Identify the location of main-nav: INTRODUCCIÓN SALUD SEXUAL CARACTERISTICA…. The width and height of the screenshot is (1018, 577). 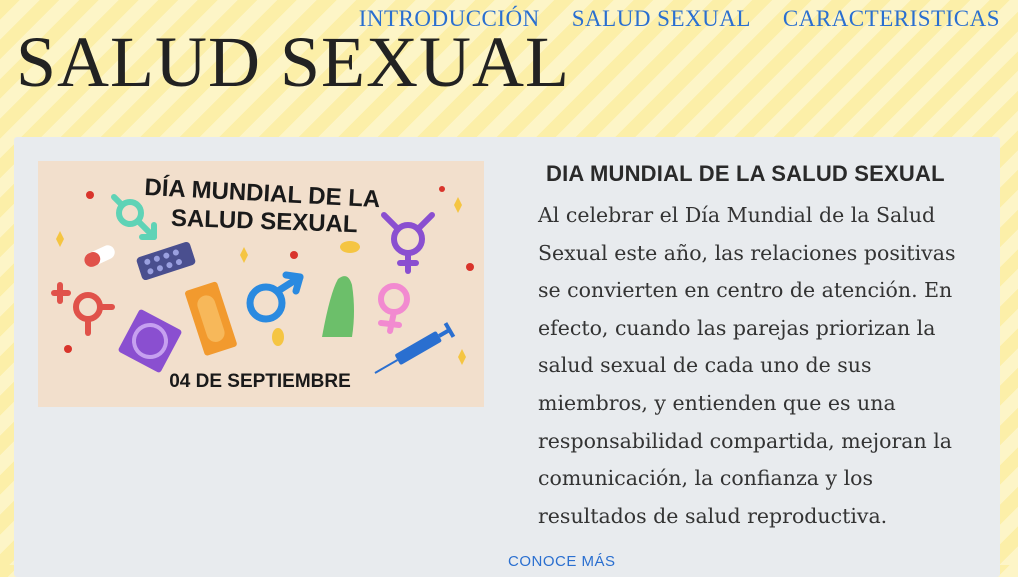
(679, 19).